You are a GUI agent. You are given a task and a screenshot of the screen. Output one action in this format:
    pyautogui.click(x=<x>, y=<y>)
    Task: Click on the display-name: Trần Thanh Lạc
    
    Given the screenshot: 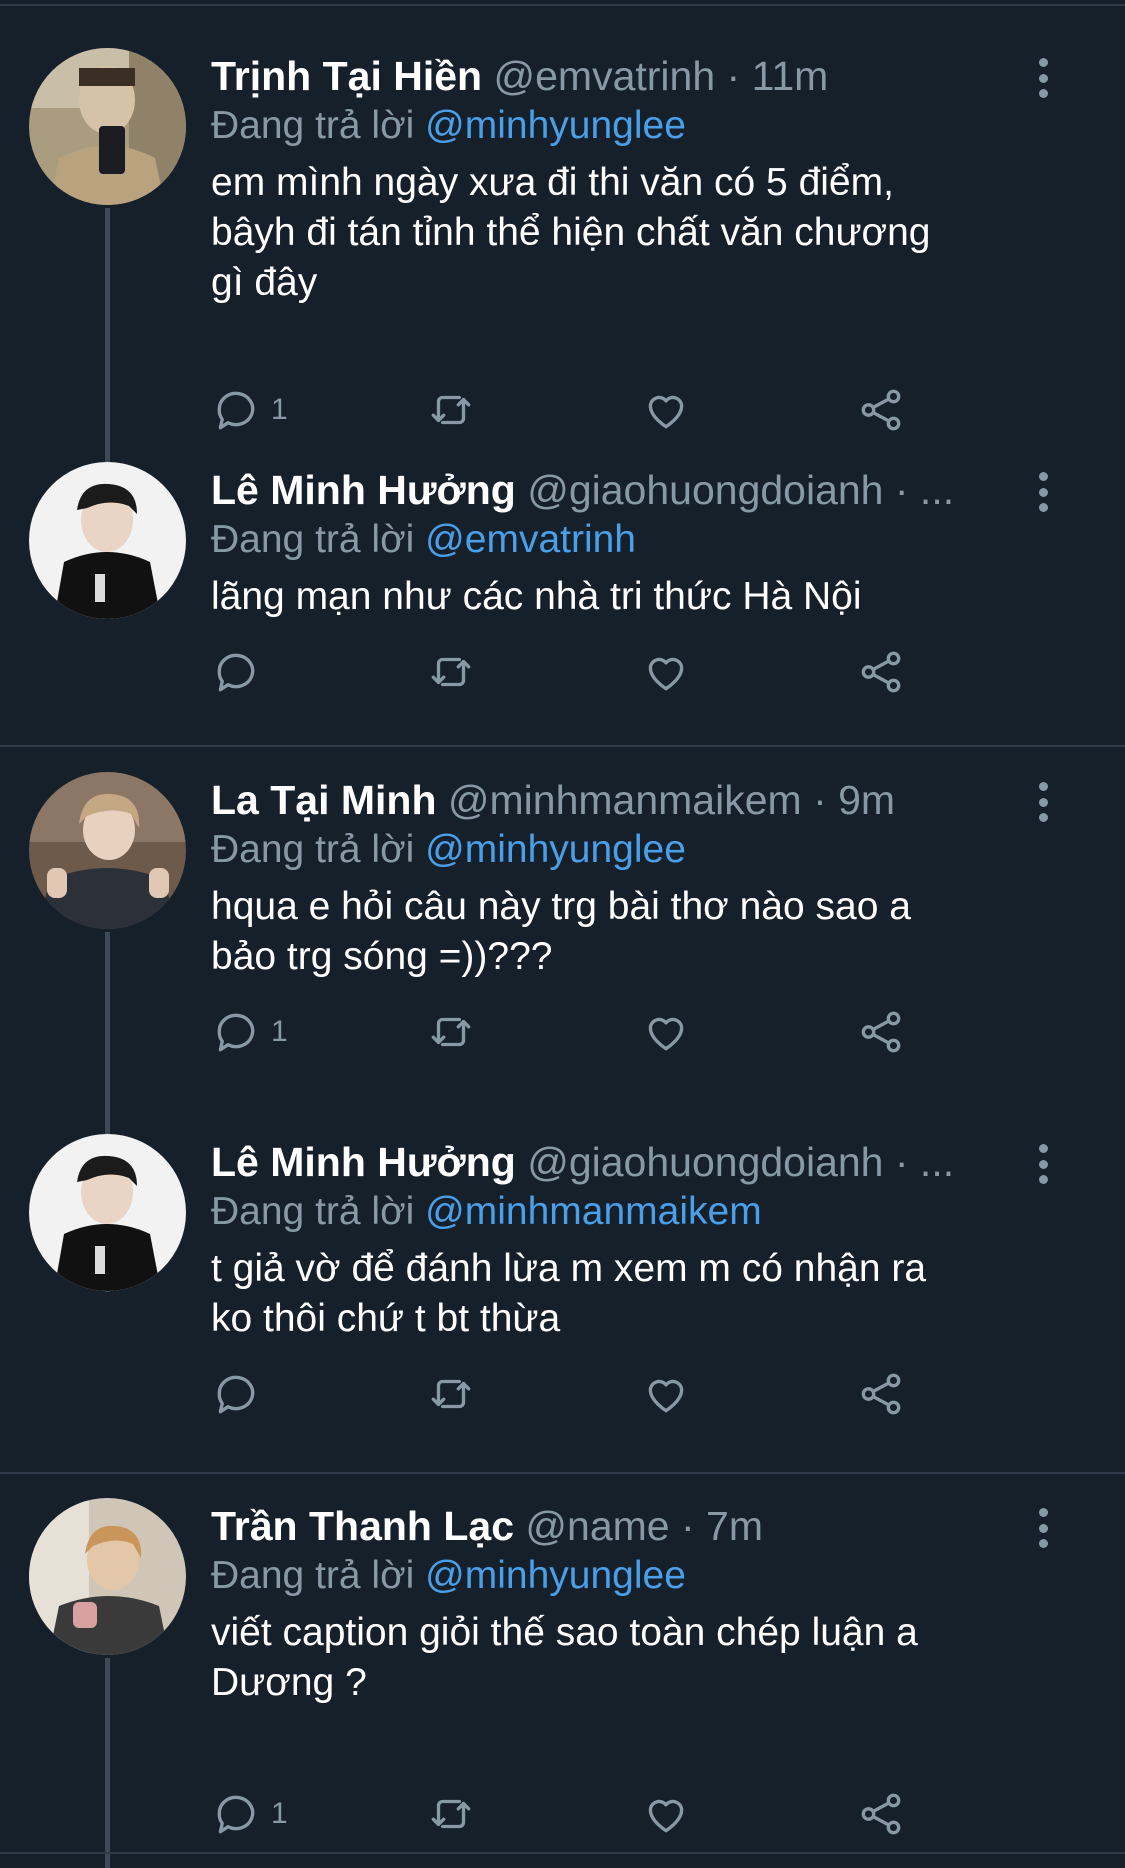 What is the action you would take?
    pyautogui.click(x=362, y=1526)
    